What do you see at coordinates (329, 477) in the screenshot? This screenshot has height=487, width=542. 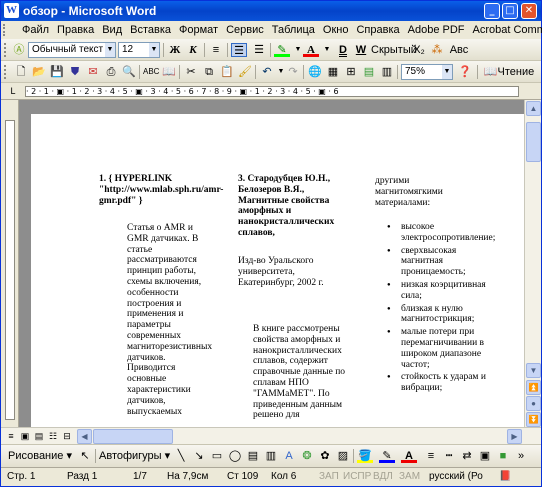 I see `status-record: ЗАП` at bounding box center [329, 477].